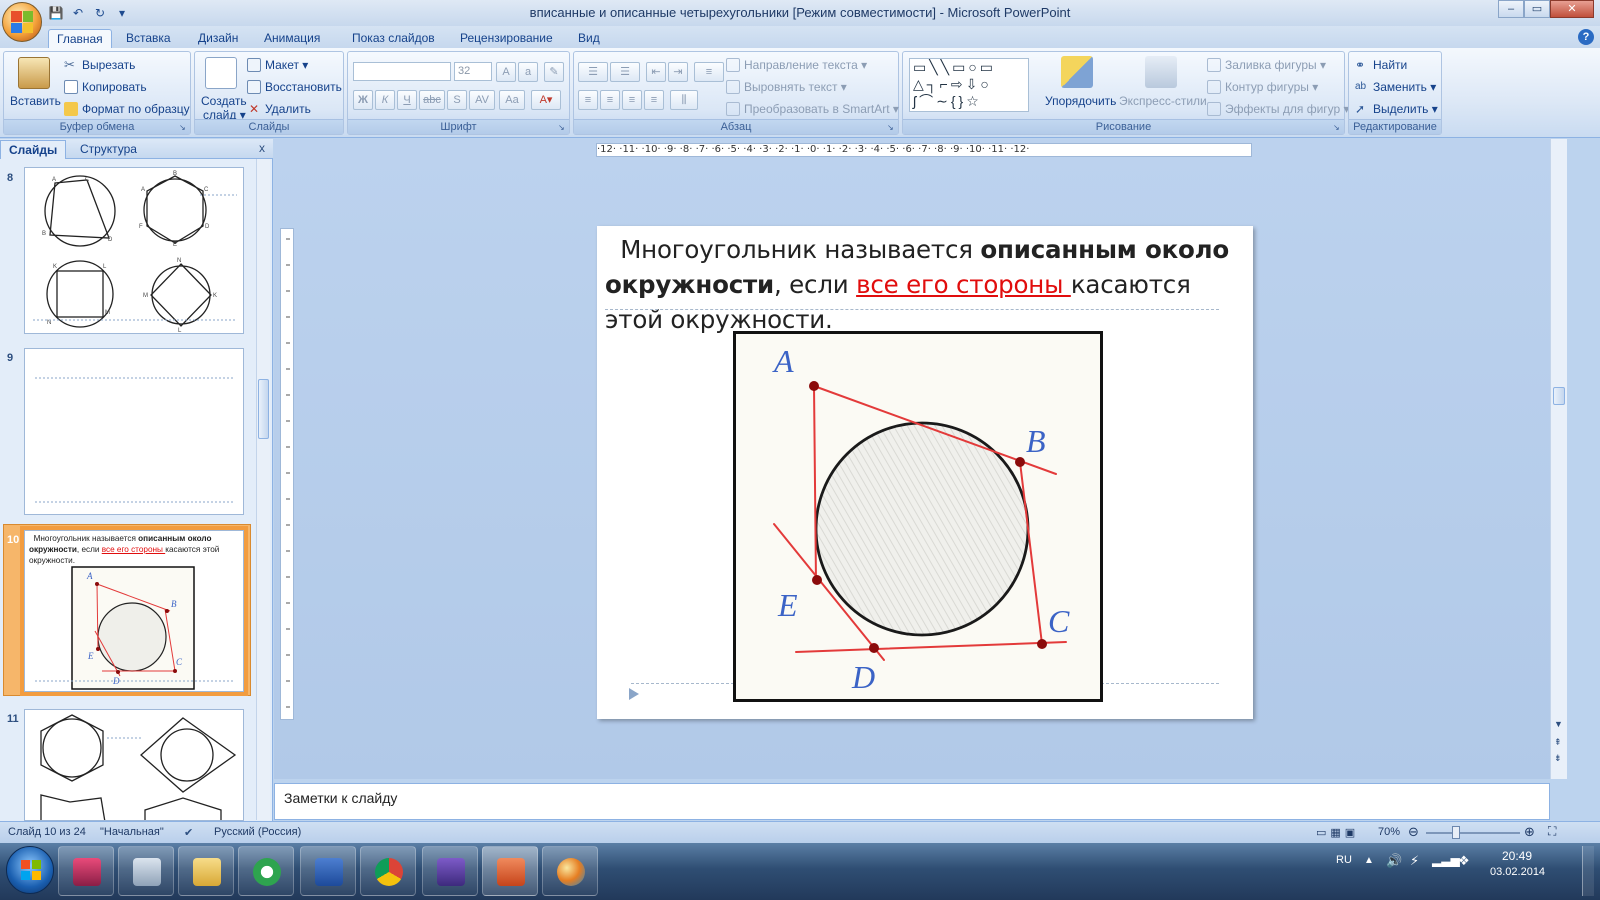 Image resolution: width=1600 pixels, height=900 pixels. Describe the element at coordinates (1529, 832) in the screenshot. I see `zoom-in-icon: ⊕` at that location.